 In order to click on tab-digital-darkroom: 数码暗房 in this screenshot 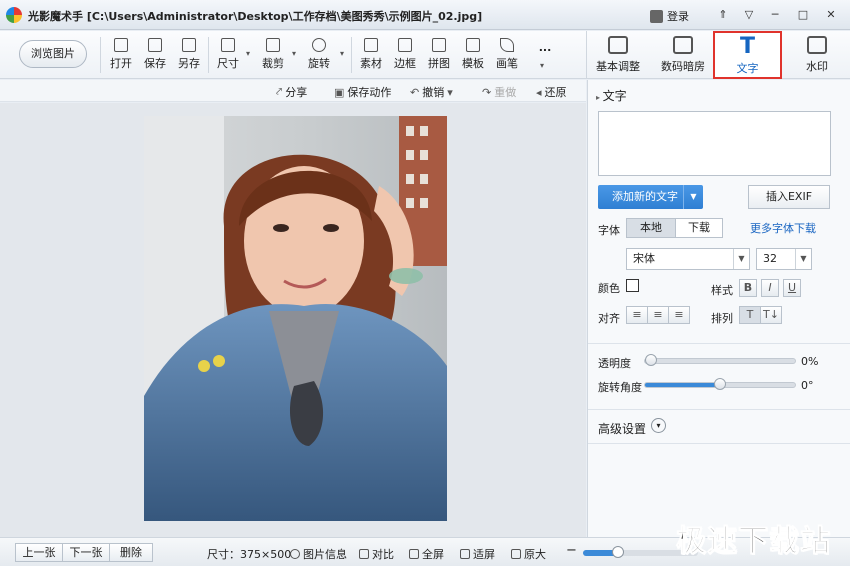, I will do `click(683, 55)`.